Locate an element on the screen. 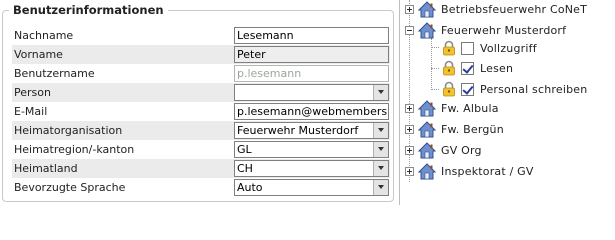 The image size is (615, 240). row-person: Person is located at coordinates (201, 92).